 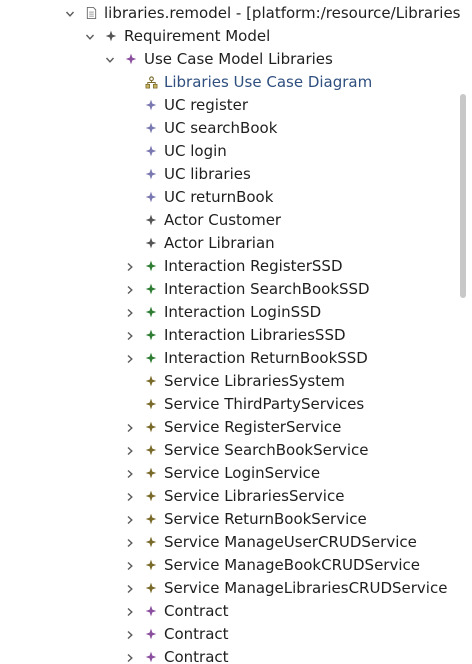 I want to click on usecase-model-icon, so click(x=131, y=59).